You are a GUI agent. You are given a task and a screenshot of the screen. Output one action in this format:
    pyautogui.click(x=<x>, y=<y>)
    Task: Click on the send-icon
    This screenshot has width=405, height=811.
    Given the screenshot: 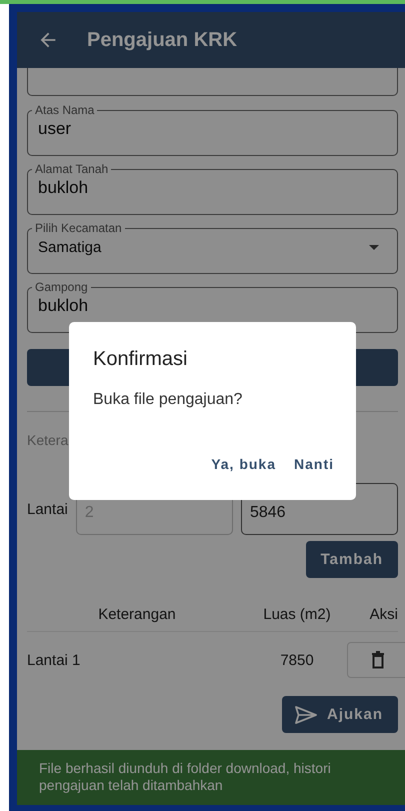 What is the action you would take?
    pyautogui.click(x=305, y=715)
    